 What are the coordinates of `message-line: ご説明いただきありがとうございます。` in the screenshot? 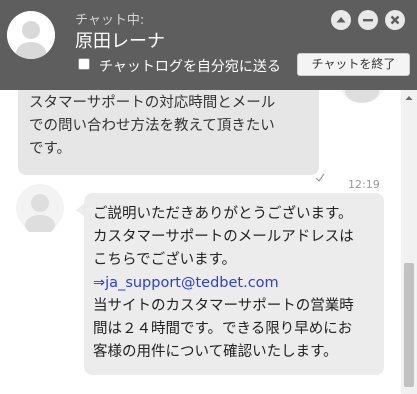 It's located at (223, 214).